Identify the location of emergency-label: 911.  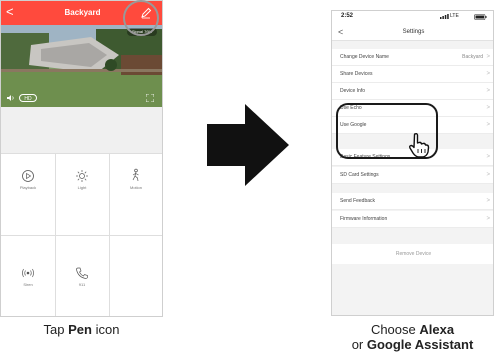
(82, 284).